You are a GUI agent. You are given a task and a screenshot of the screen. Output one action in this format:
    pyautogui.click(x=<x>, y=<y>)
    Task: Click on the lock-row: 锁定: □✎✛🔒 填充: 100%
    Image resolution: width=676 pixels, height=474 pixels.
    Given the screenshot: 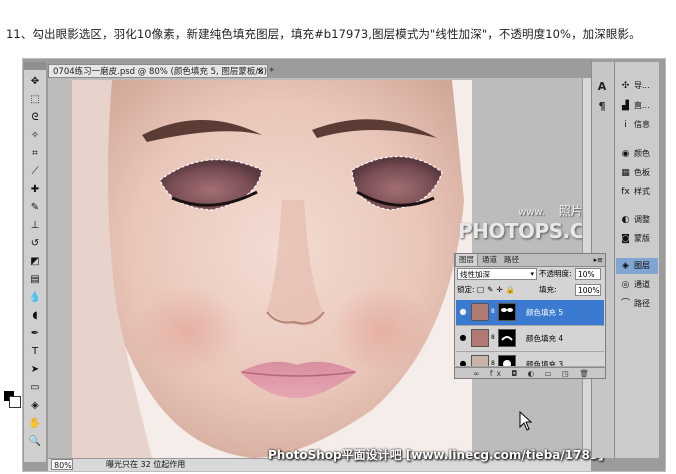 What is the action you would take?
    pyautogui.click(x=530, y=290)
    